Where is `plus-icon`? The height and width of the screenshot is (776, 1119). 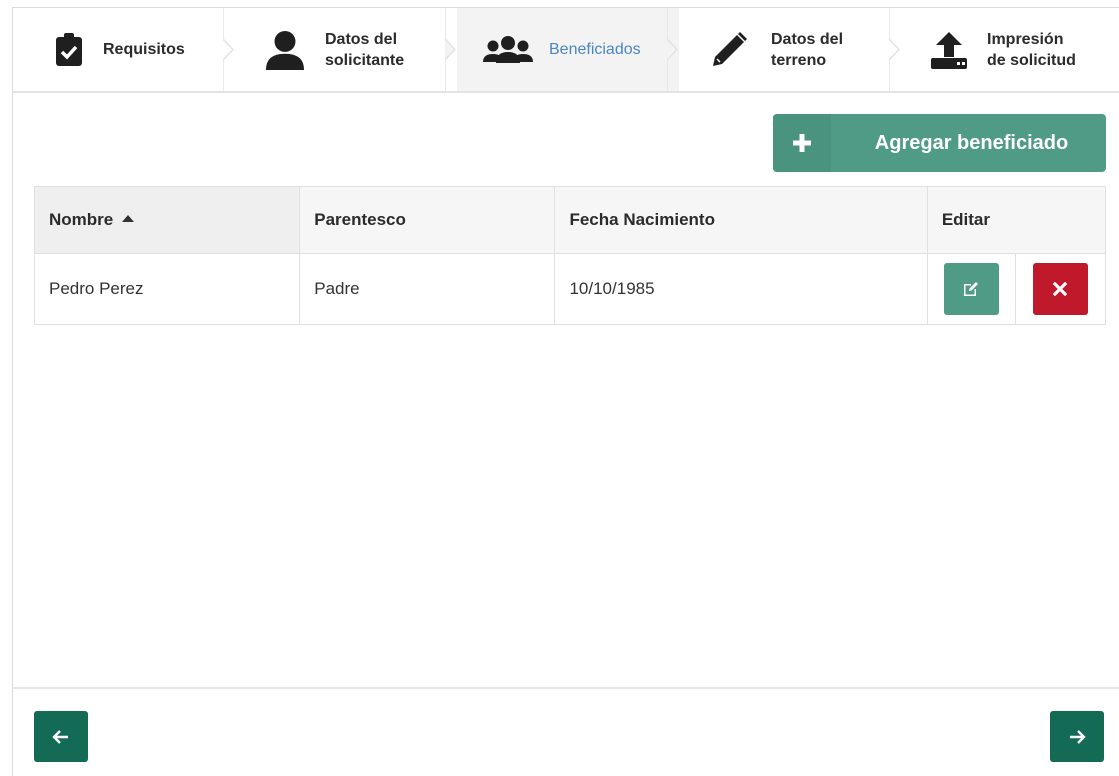
plus-icon is located at coordinates (802, 143).